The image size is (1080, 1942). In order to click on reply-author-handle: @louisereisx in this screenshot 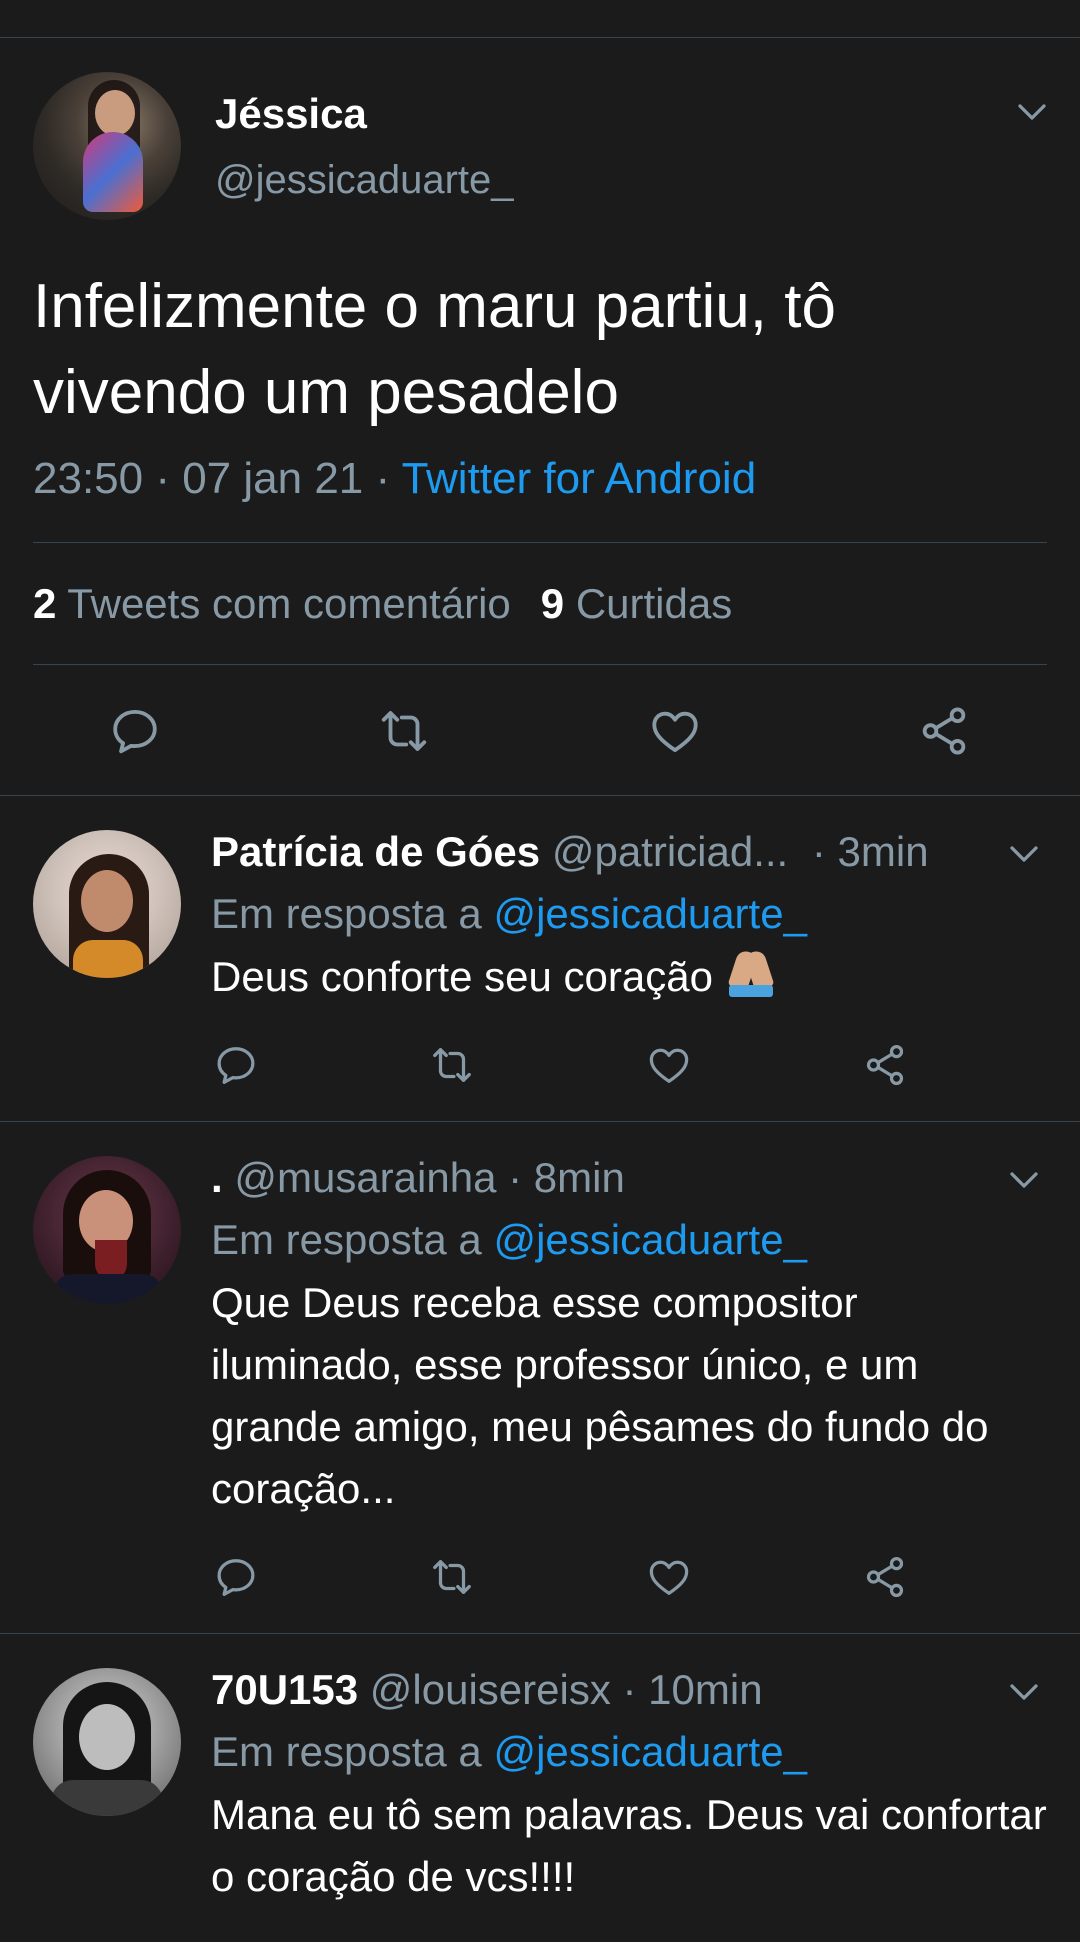, I will do `click(490, 1689)`.